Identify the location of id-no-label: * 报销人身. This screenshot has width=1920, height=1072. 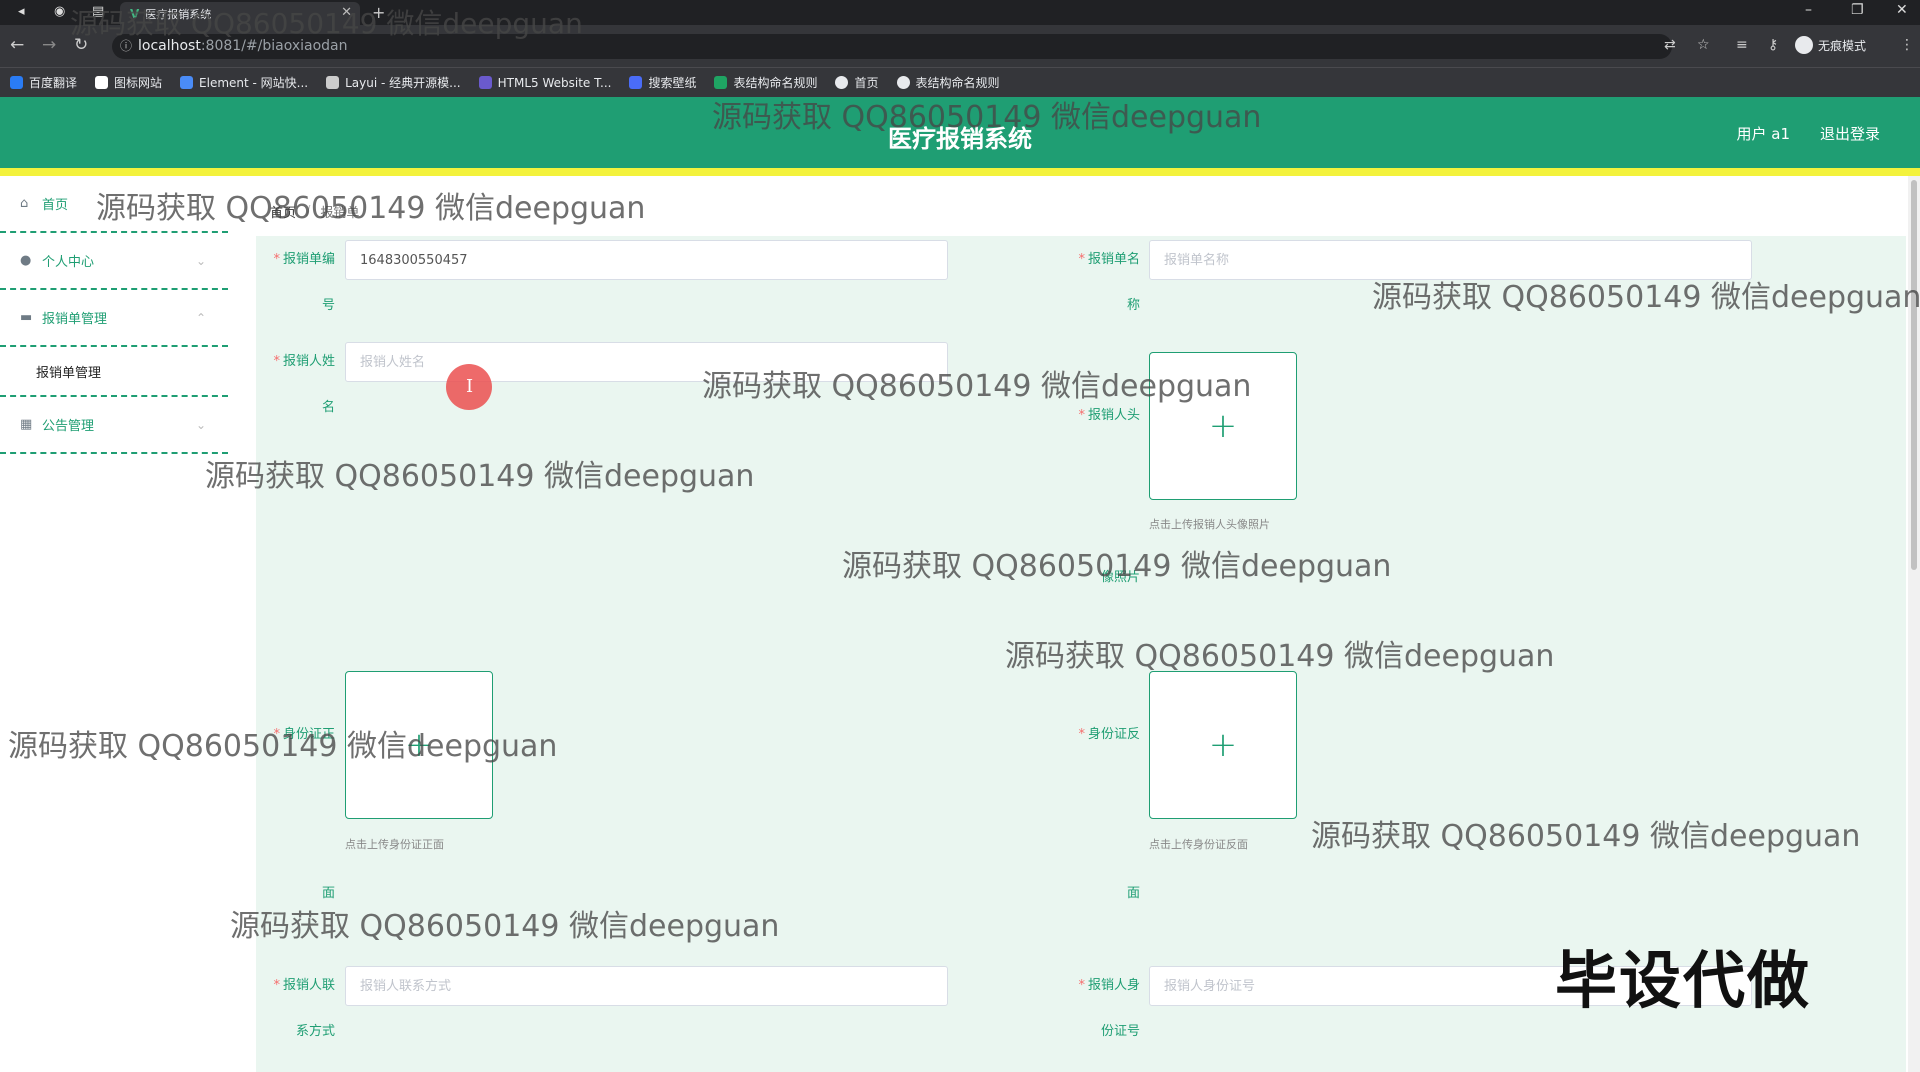
(1109, 985).